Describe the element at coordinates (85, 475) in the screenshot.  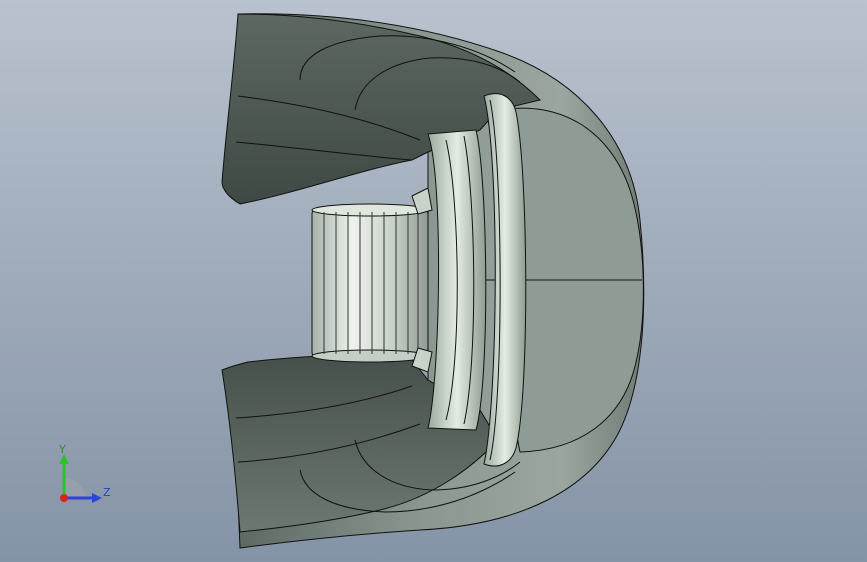
I see `coordinate-triad: Y Z` at that location.